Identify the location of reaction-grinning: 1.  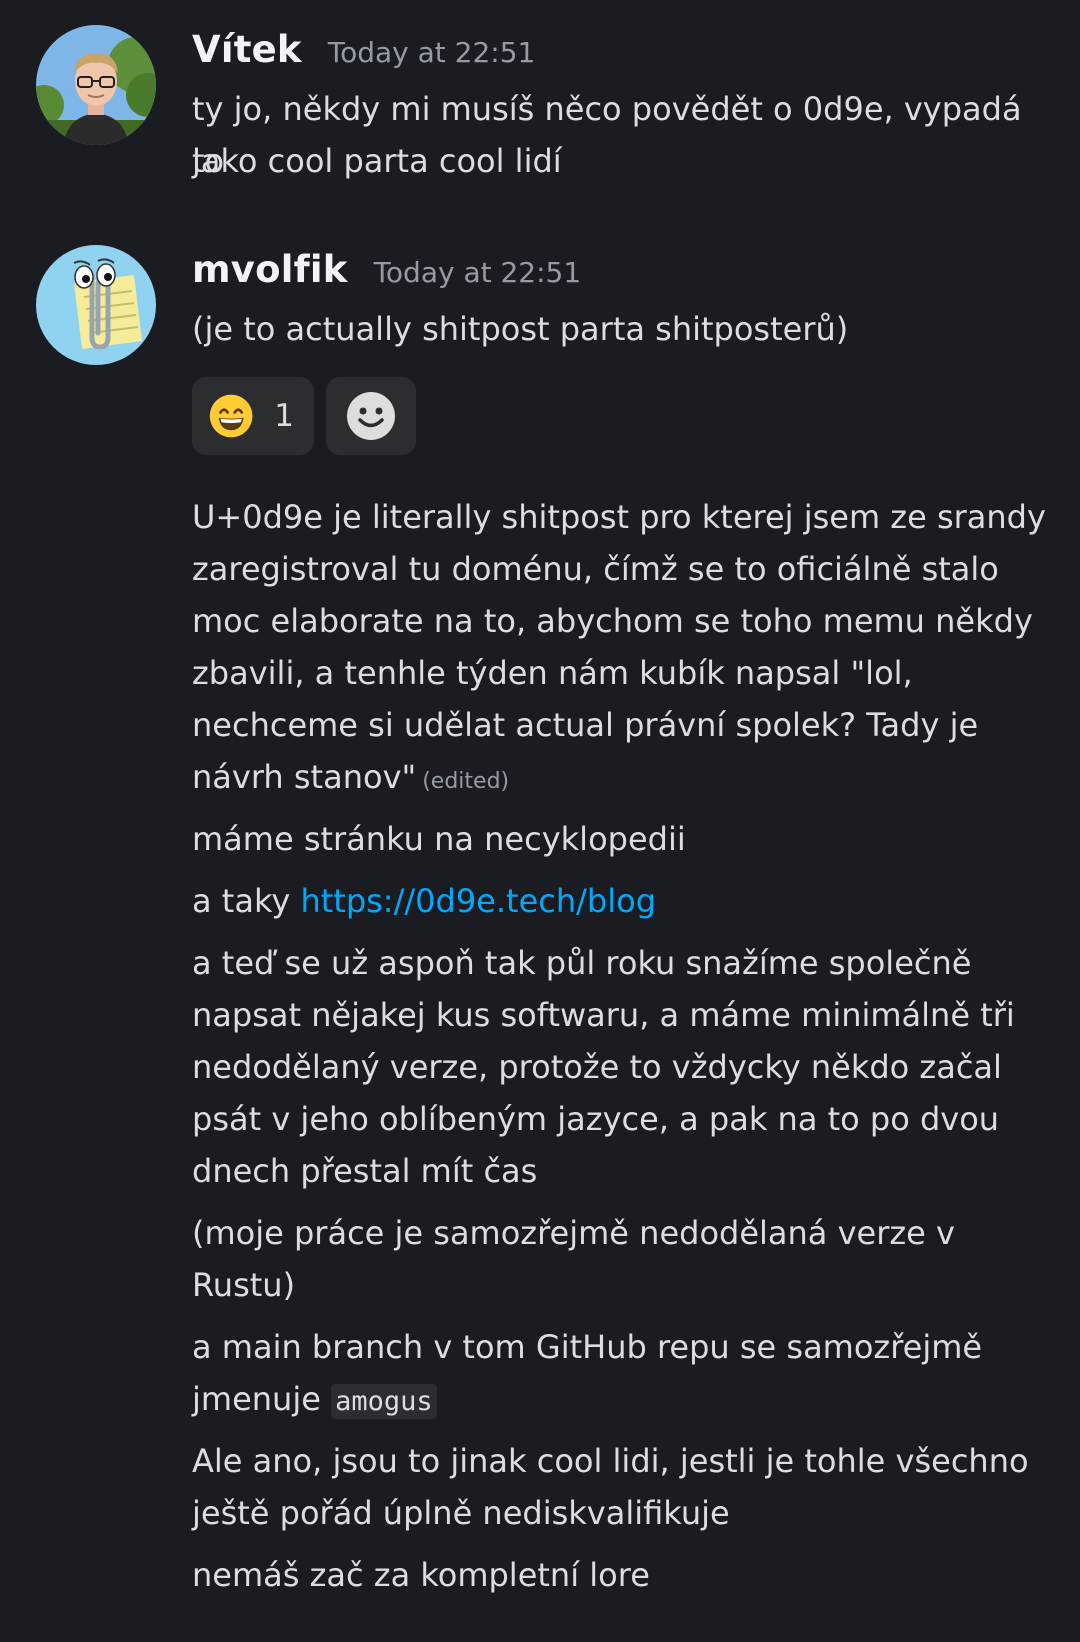
(253, 416).